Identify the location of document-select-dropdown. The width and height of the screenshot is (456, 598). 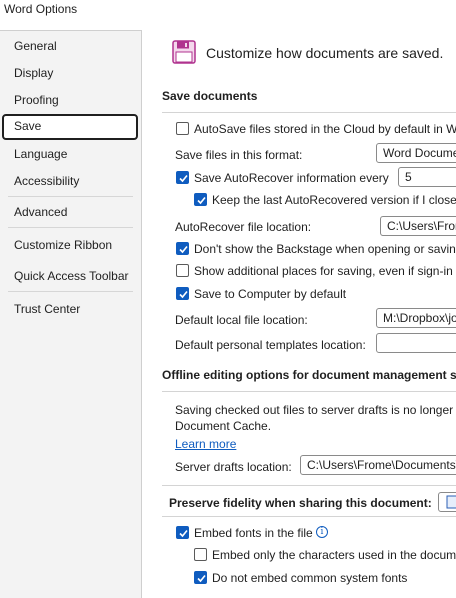
(447, 502).